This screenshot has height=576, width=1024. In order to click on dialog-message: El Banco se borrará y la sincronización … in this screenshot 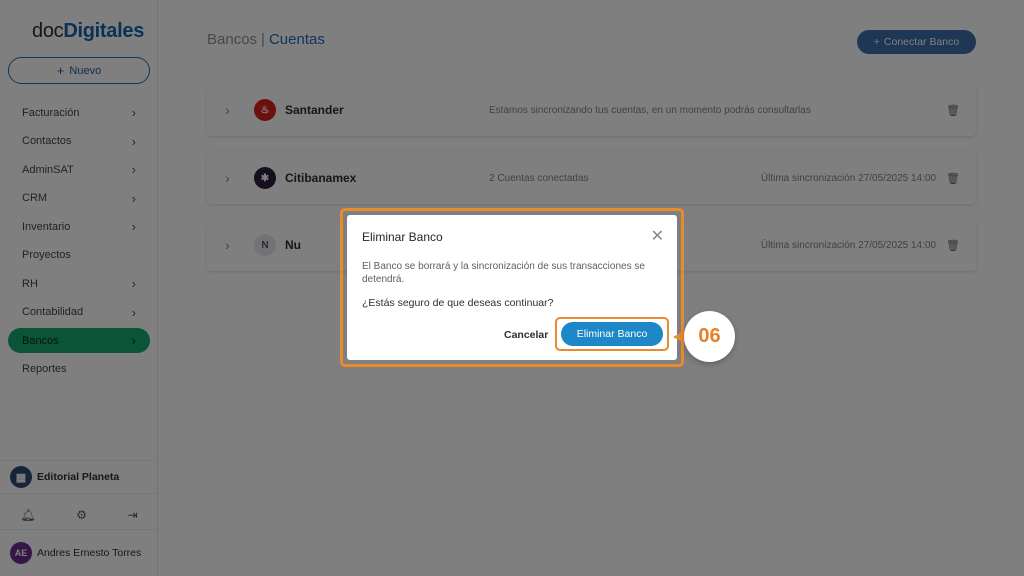, I will do `click(503, 273)`.